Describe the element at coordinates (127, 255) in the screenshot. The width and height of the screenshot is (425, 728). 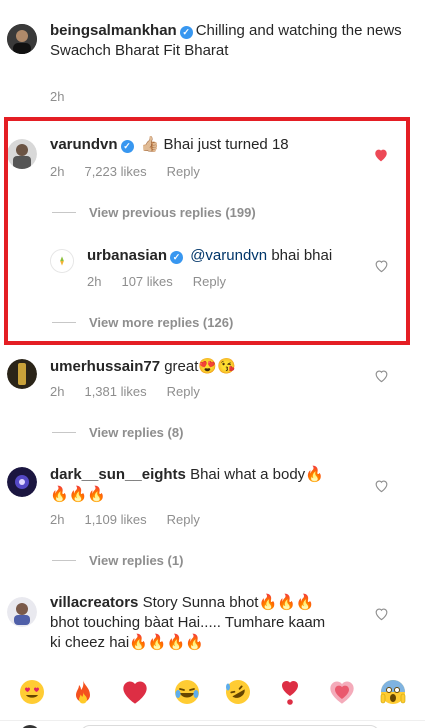
I see `reply-username: urbanasian` at that location.